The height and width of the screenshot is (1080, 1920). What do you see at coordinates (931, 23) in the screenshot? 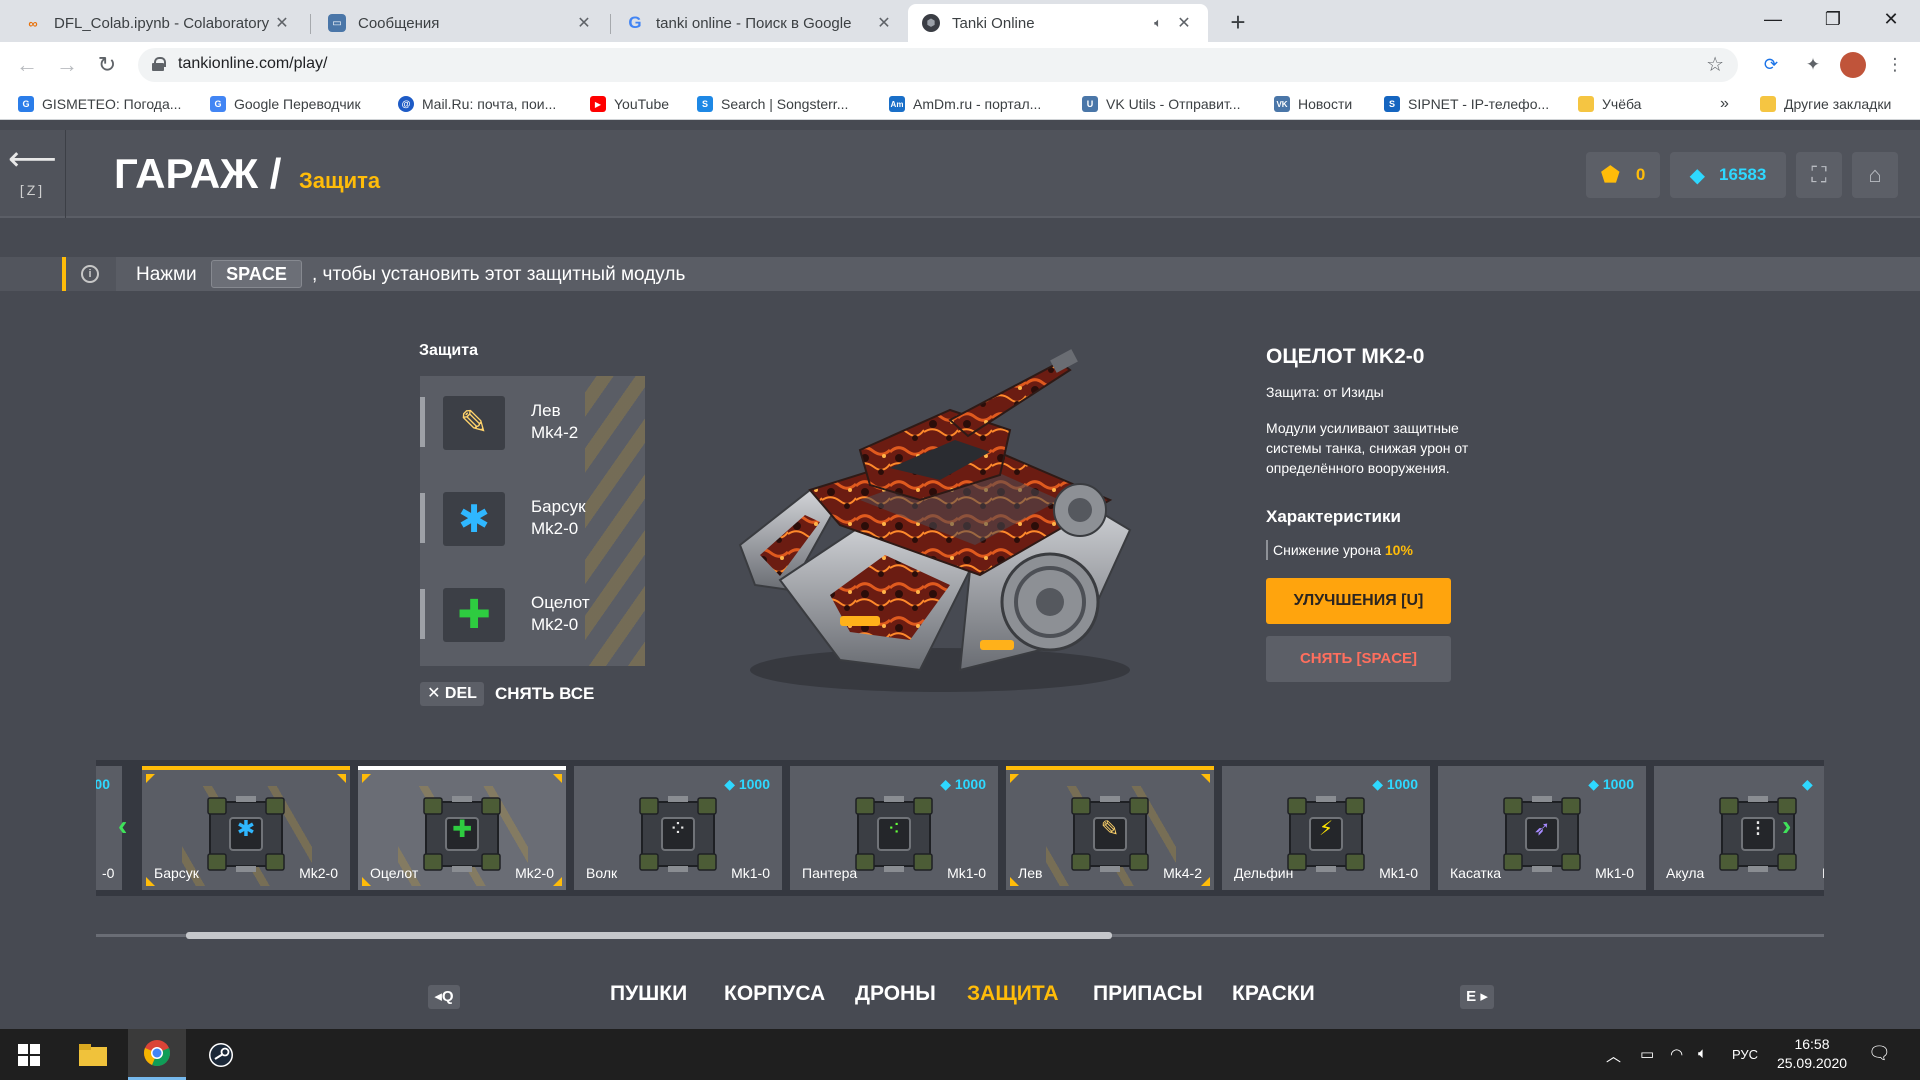
I see `tanki-icon: ⬢` at bounding box center [931, 23].